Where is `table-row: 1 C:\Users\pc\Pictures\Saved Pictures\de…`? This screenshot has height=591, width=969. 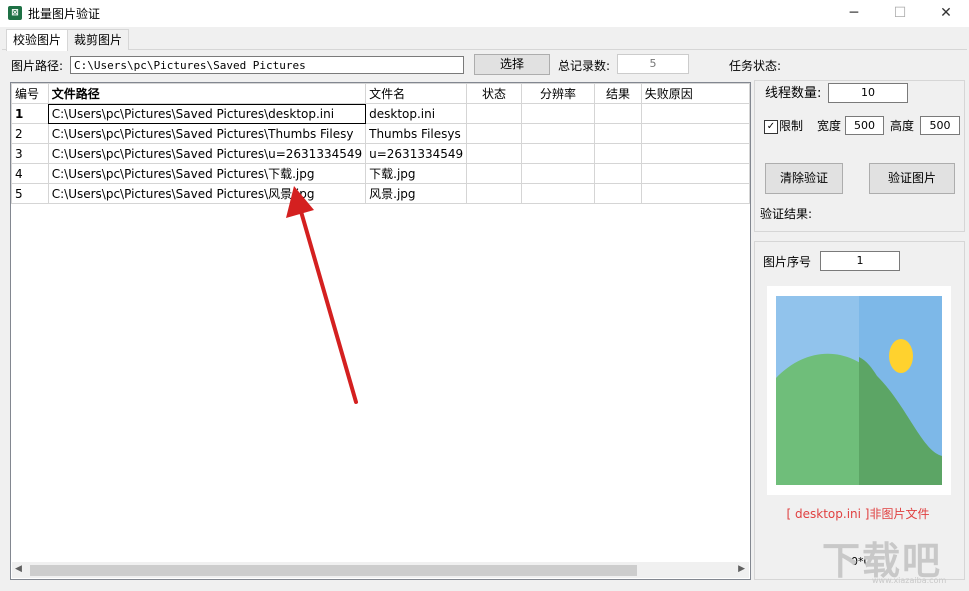
table-row: 1 C:\Users\pc\Pictures\Saved Pictures\de… is located at coordinates (380, 113).